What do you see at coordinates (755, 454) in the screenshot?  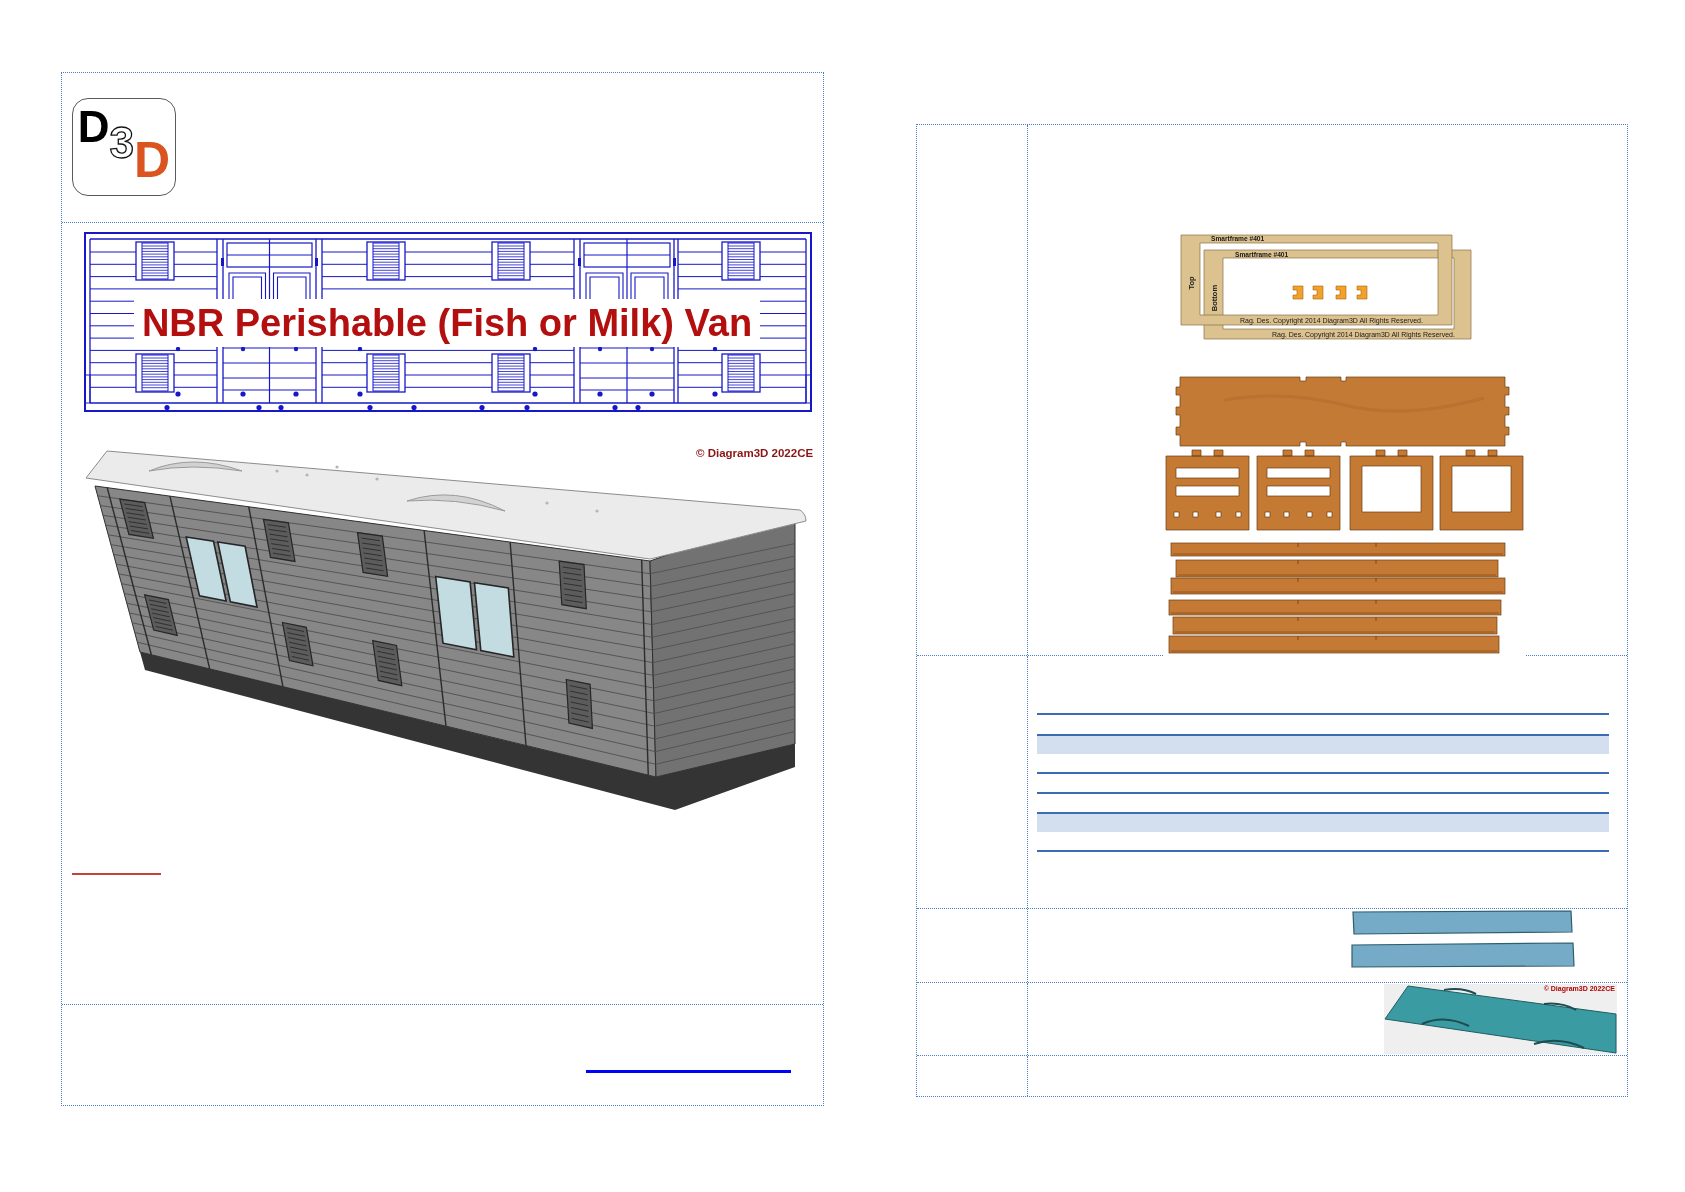 I see `copyright-caption: © Diagram3D 2022CE` at bounding box center [755, 454].